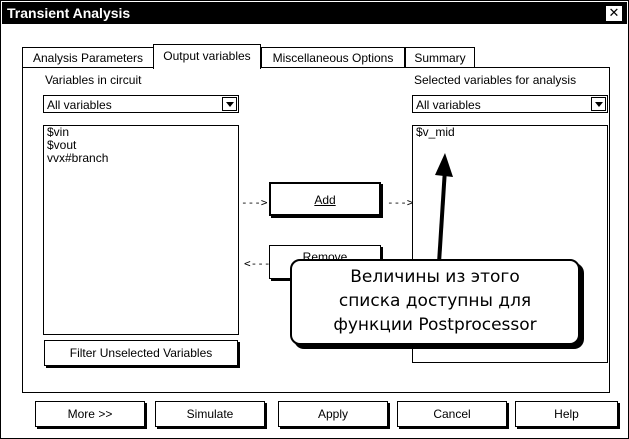 This screenshot has height=439, width=629. What do you see at coordinates (333, 414) in the screenshot?
I see `apply-button: Apply` at bounding box center [333, 414].